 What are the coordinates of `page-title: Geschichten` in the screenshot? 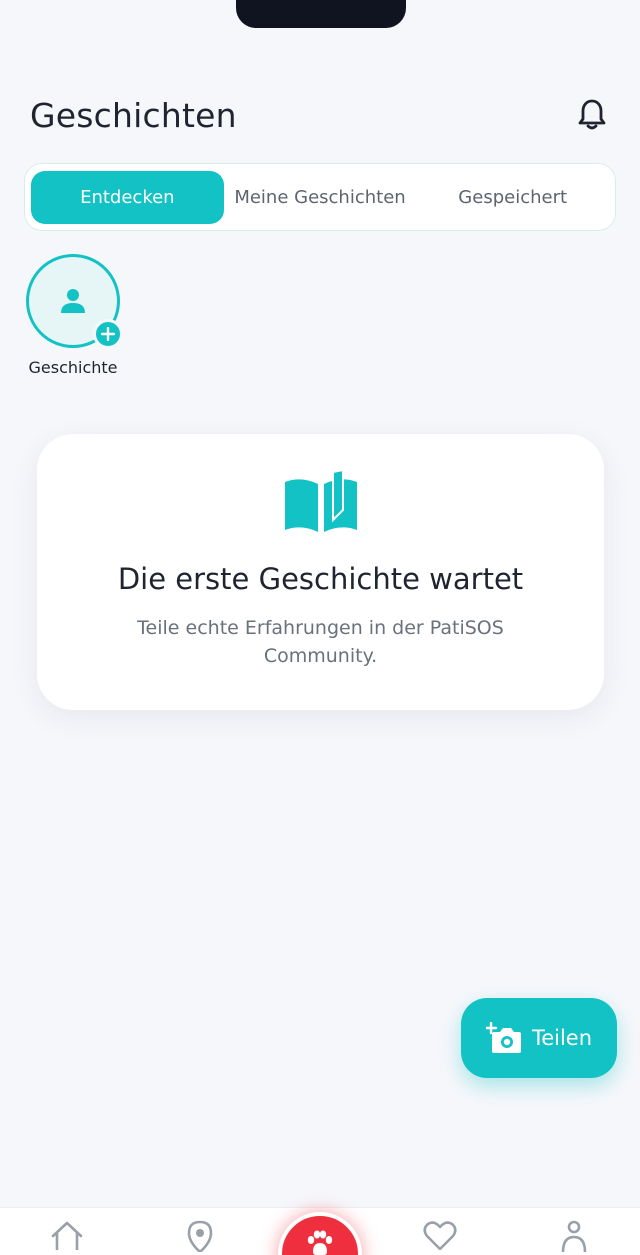 It's located at (133, 115).